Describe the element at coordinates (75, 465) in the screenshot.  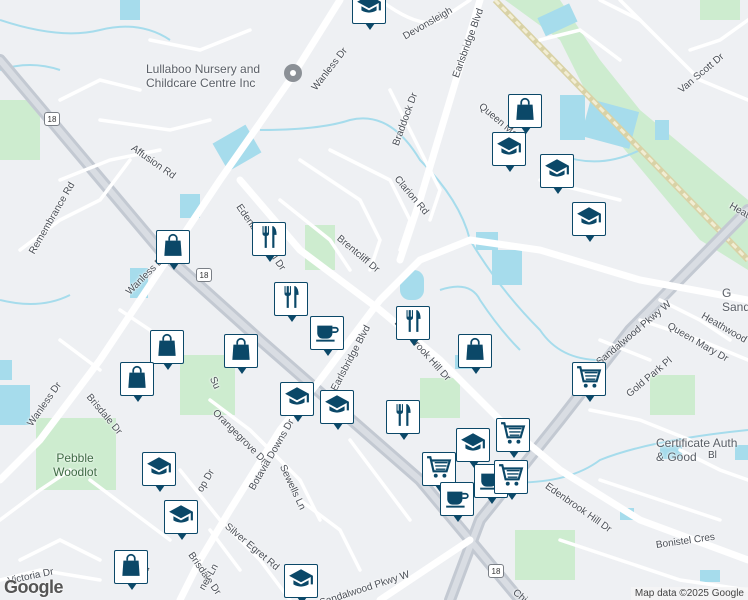
I see `park-label-pebble: Pebble Woodlot` at that location.